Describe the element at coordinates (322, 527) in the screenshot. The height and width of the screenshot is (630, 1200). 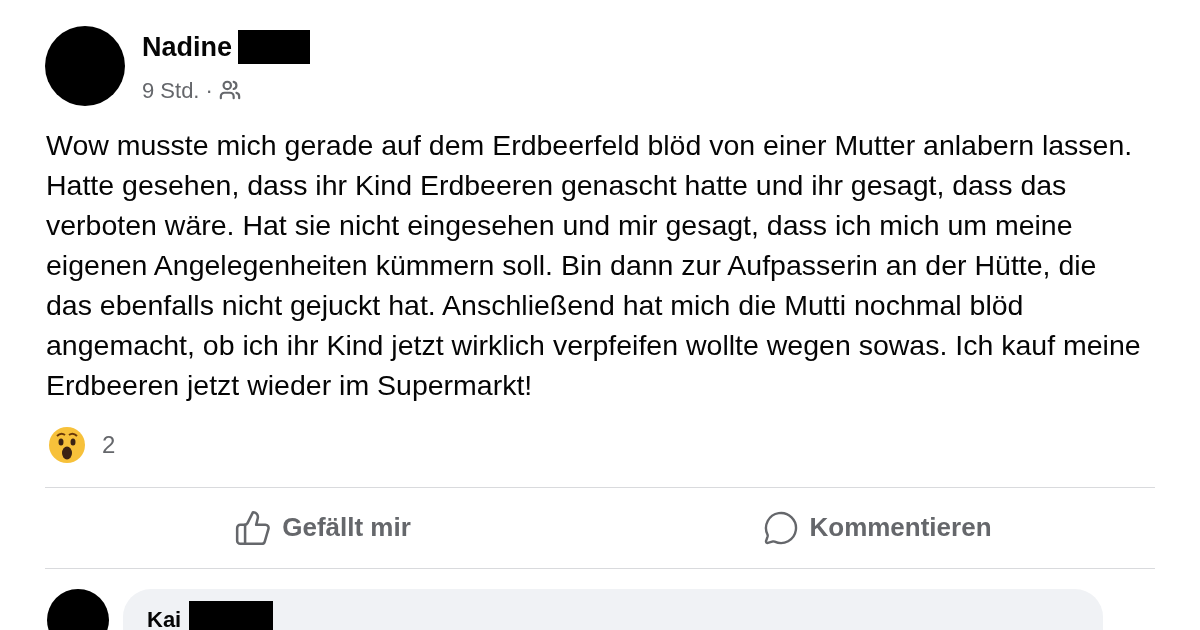
I see `like-button: Gefällt mir` at that location.